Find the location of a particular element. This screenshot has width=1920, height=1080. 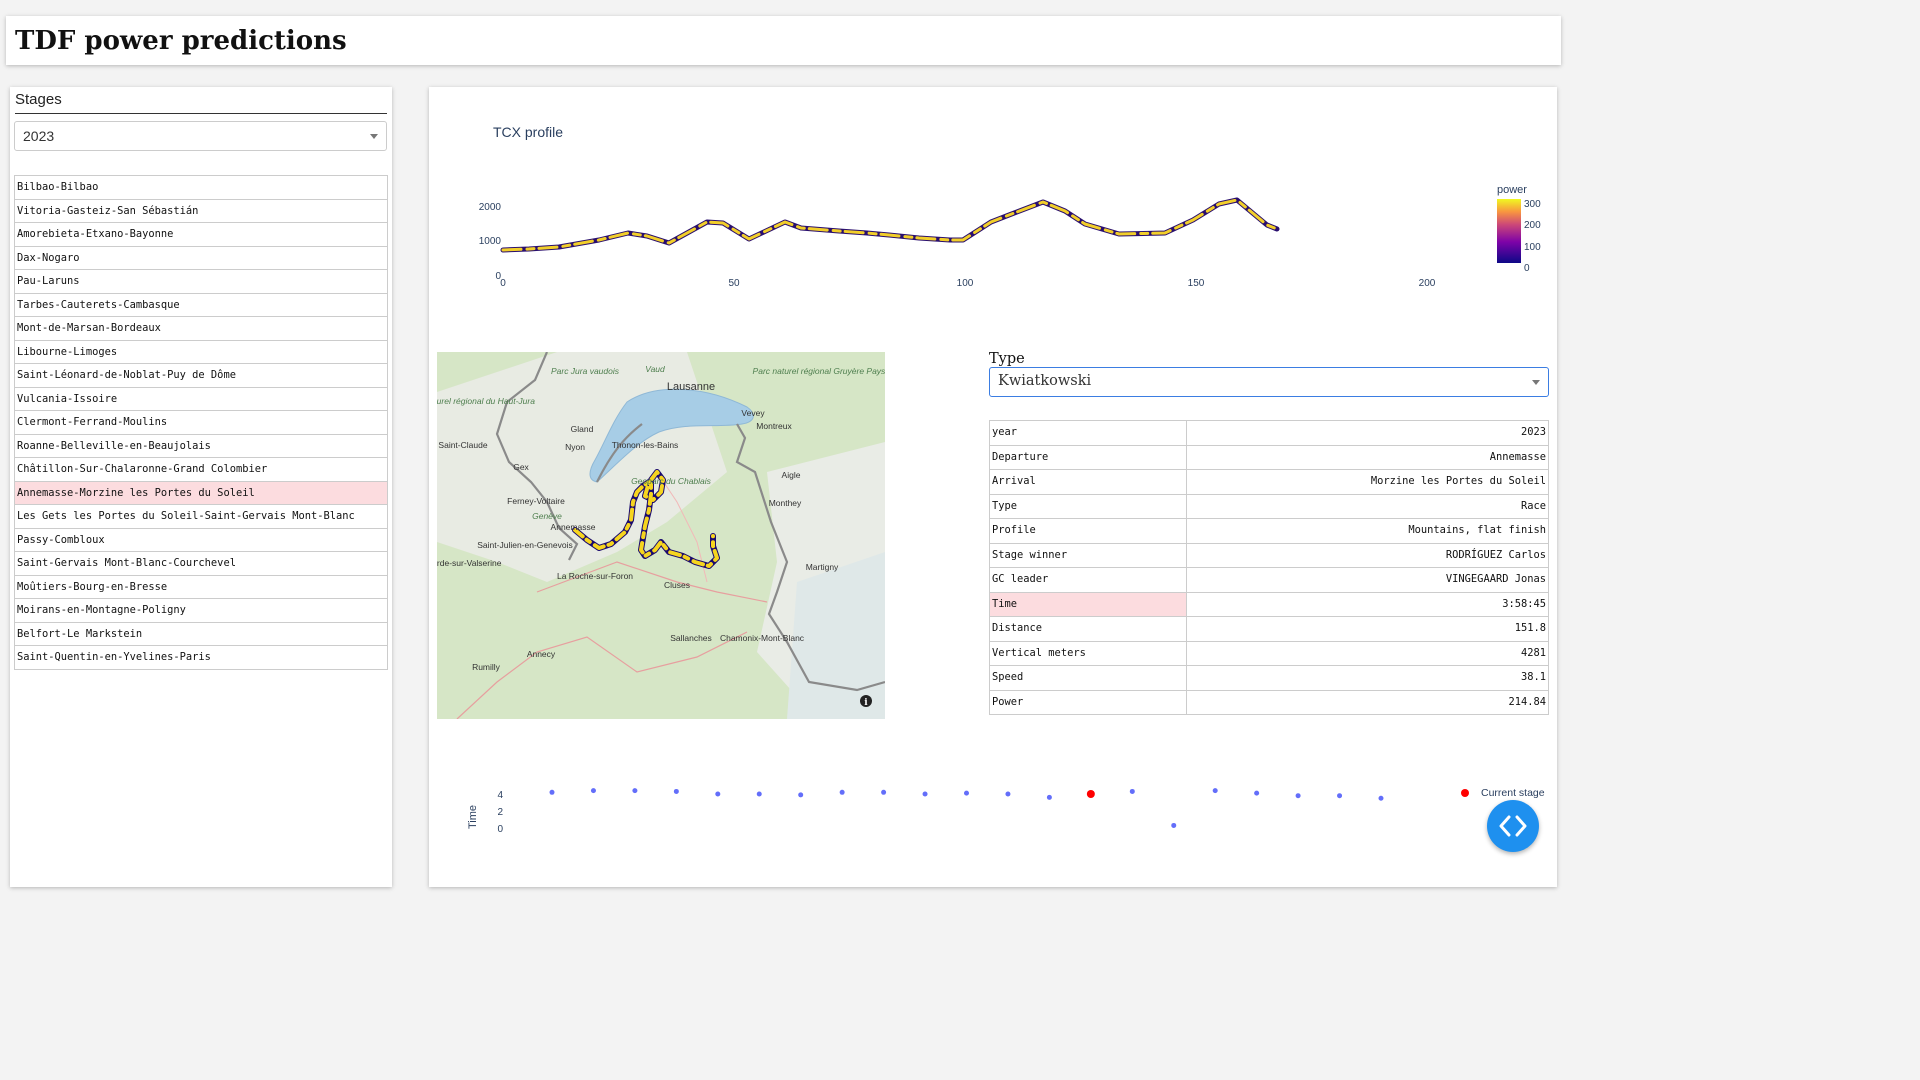

details-key: GC leader is located at coordinates (1088, 580).